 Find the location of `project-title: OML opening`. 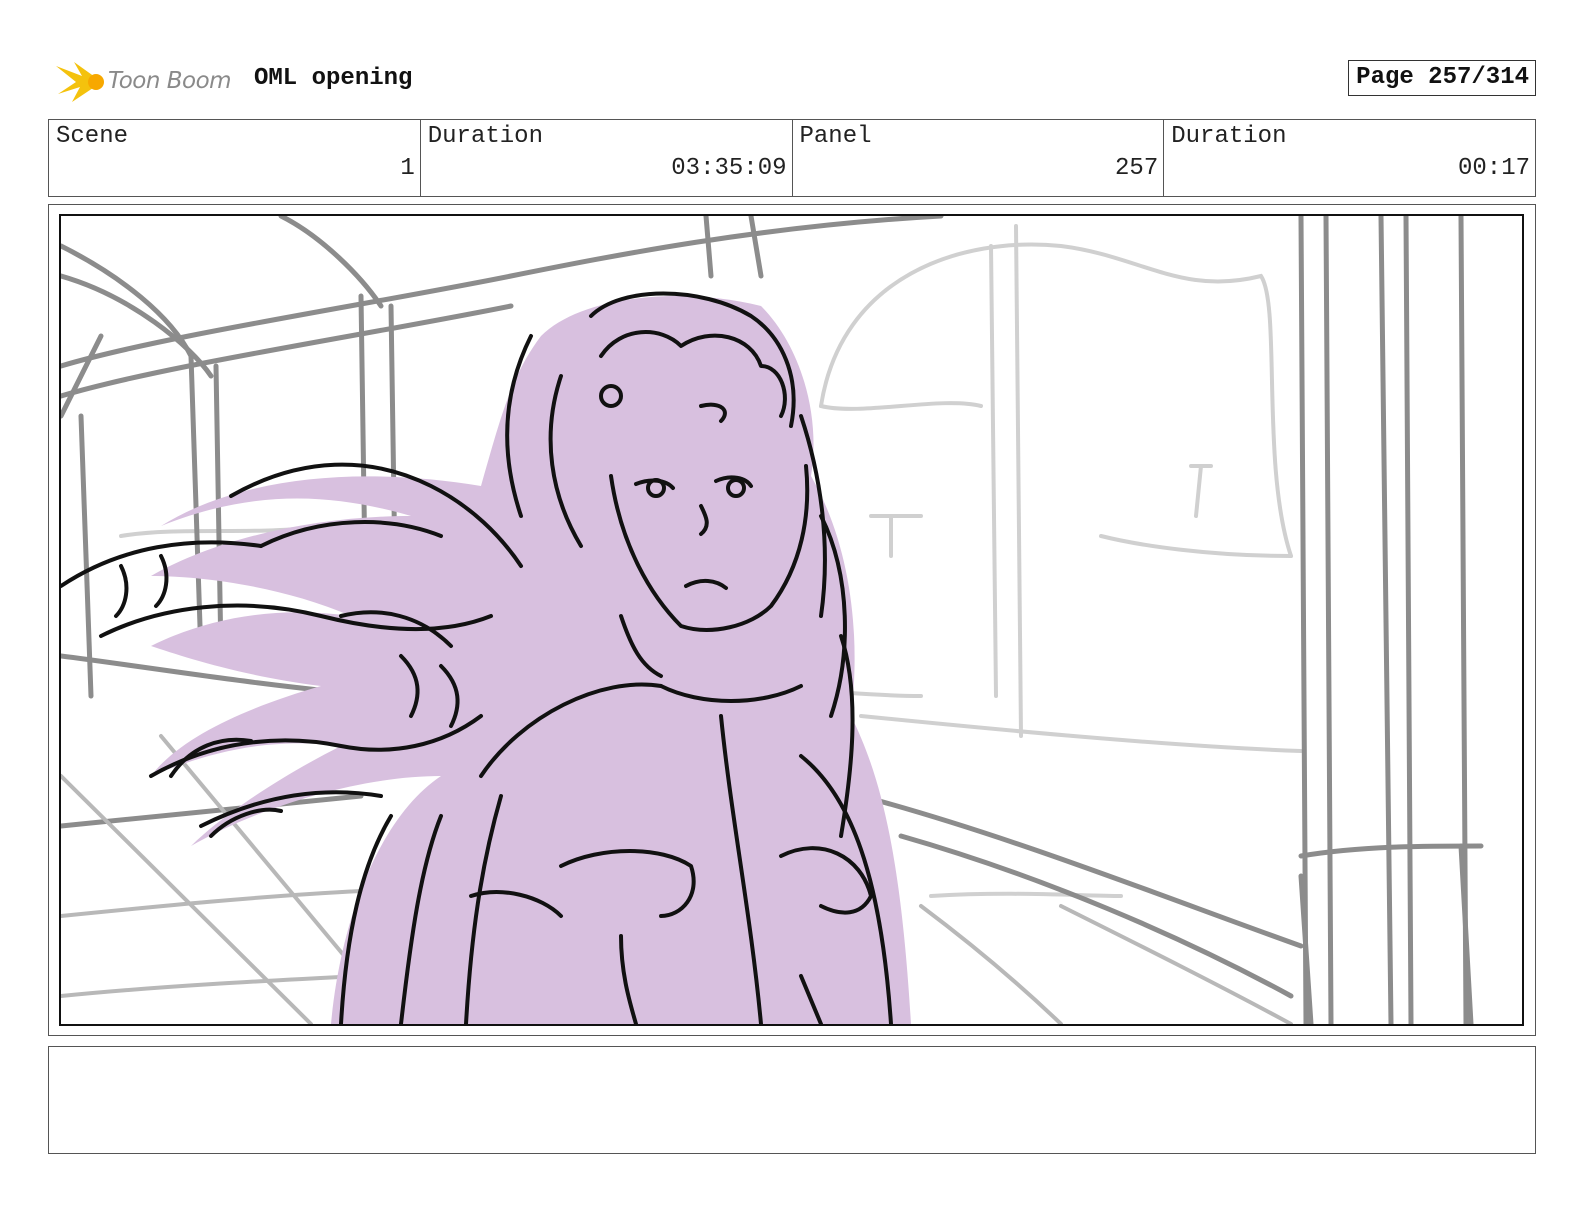

project-title: OML opening is located at coordinates (333, 78).